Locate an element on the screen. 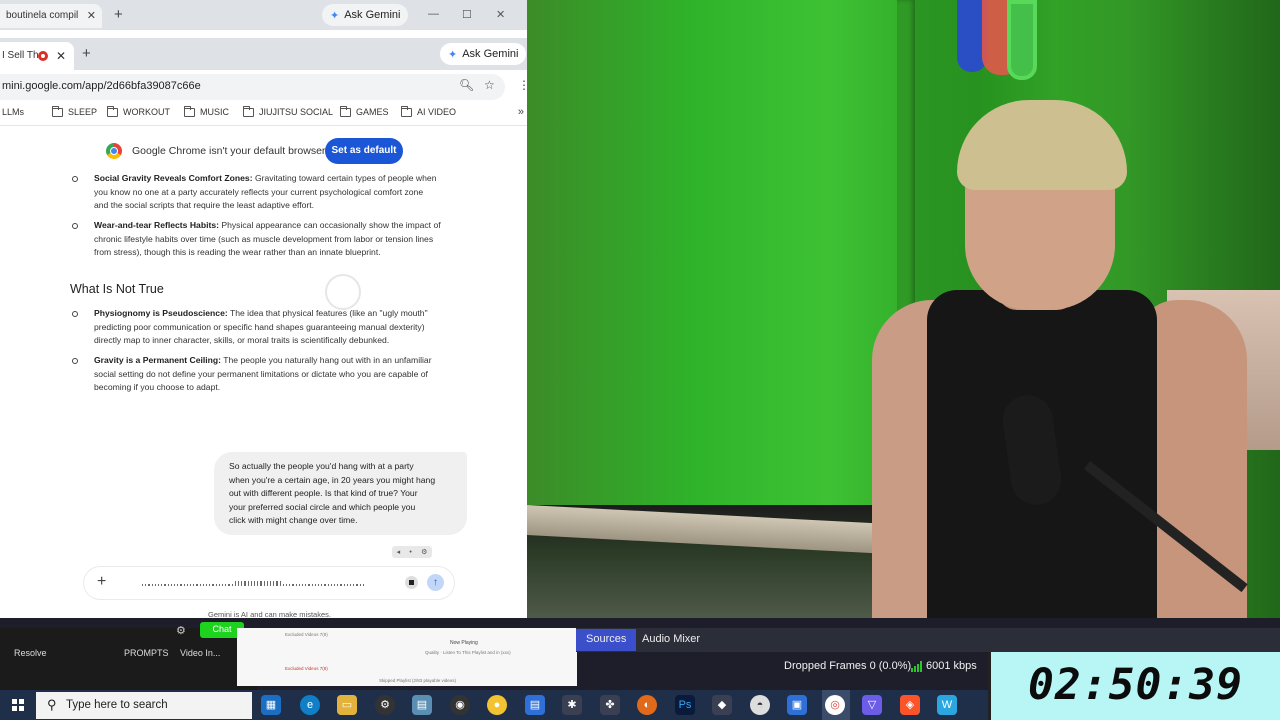  thumb-text: Now Playing is located at coordinates (464, 643).